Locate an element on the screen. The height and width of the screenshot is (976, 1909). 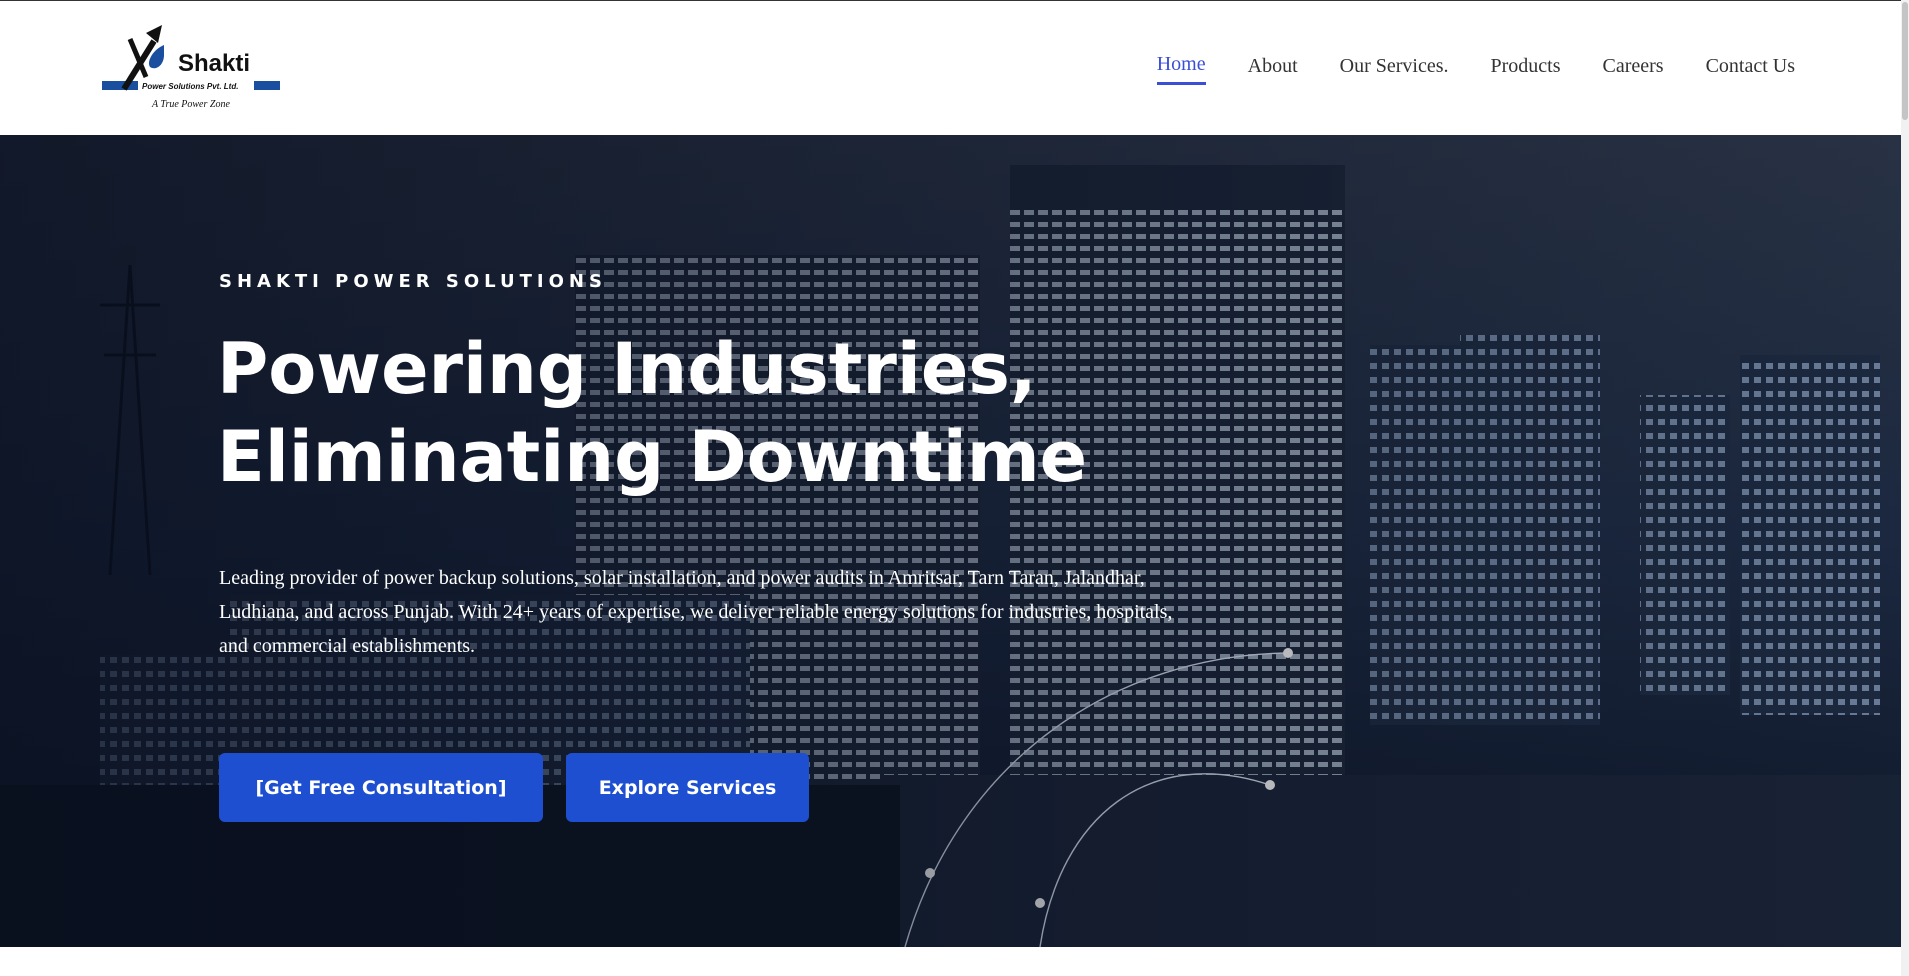
brand-tagline: A True Power Zone is located at coordinates (190, 104).